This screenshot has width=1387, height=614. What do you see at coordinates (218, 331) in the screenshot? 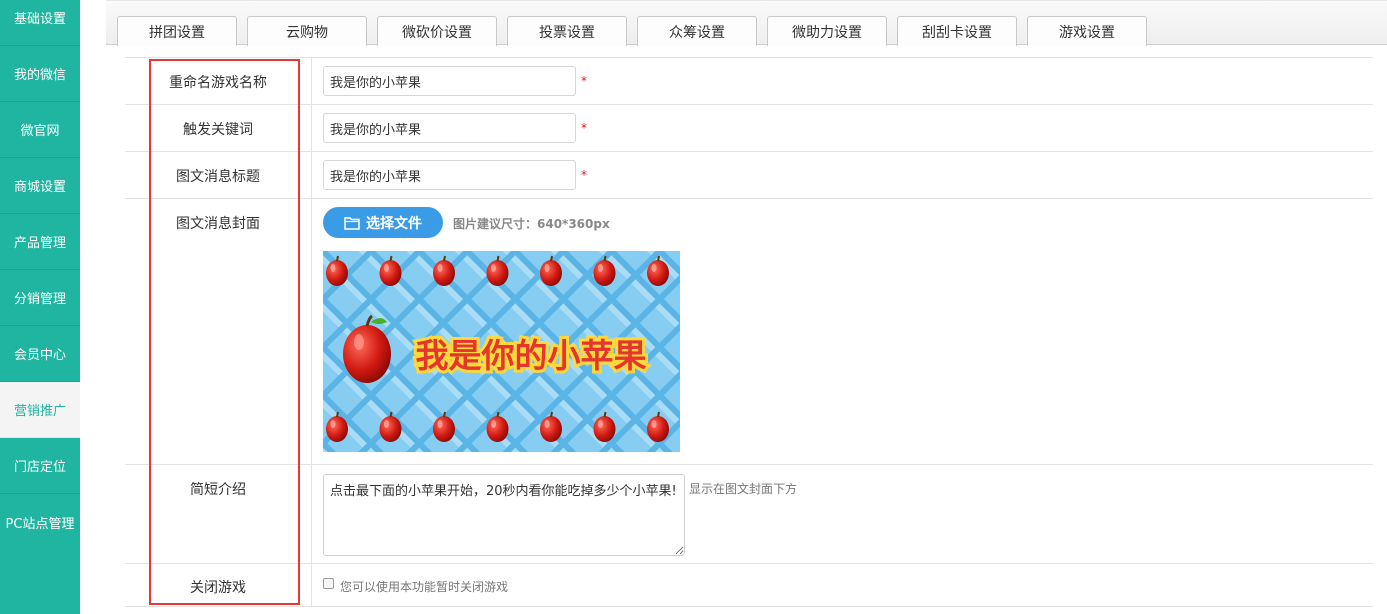
I see `cover-label: 图文消息封面` at bounding box center [218, 331].